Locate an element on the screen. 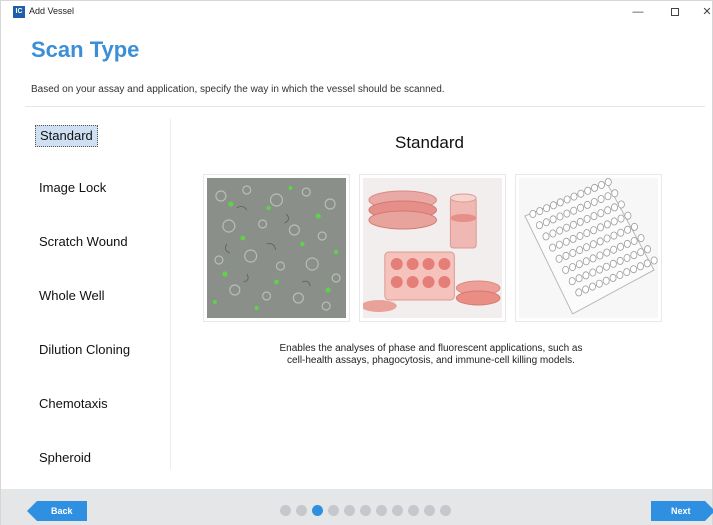  page-title: Scan Type is located at coordinates (85, 49).